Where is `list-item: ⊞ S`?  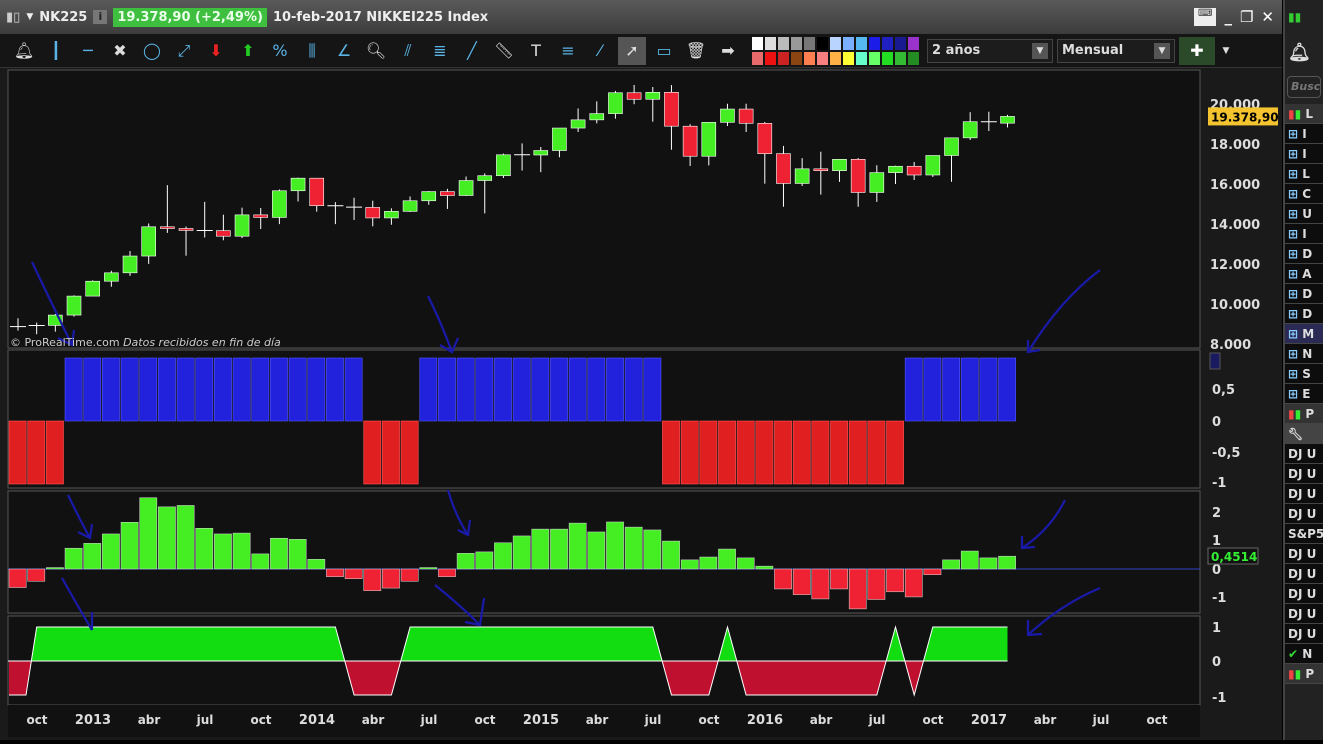
list-item: ⊞ S is located at coordinates (1304, 374).